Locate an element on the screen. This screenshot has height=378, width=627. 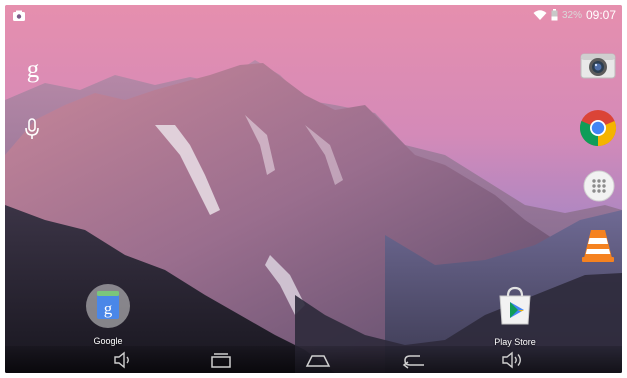
google-folder-icon: g is located at coordinates (108, 306).